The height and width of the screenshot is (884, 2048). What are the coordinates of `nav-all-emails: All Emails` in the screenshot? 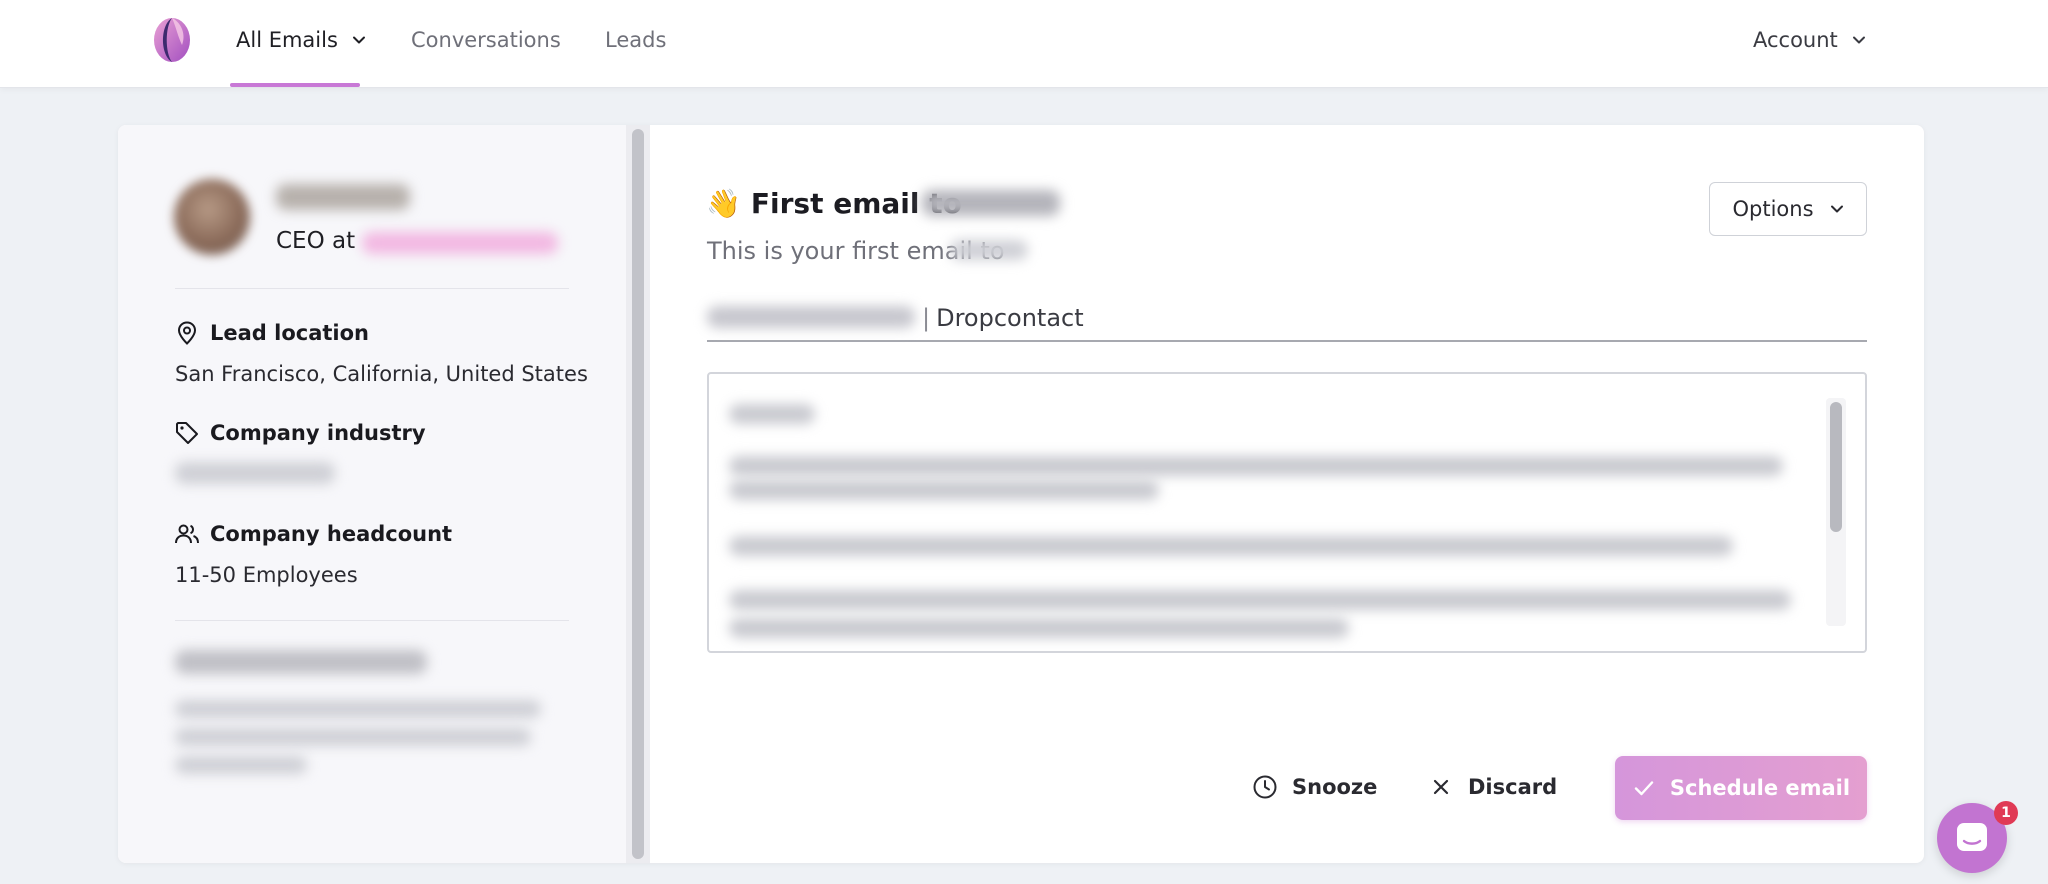 It's located at (301, 40).